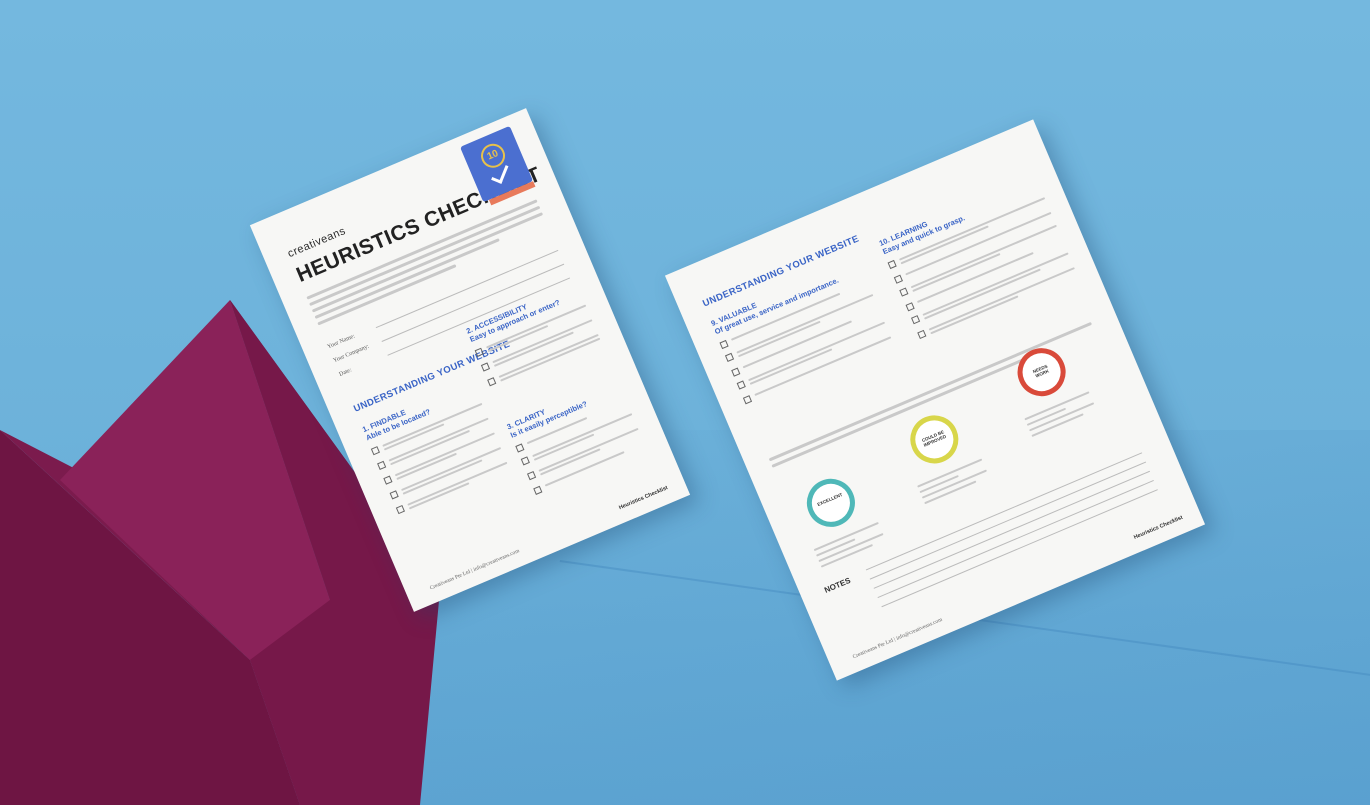 This screenshot has width=1370, height=805. Describe the element at coordinates (837, 585) in the screenshot. I see `notes-label: NOTES` at that location.